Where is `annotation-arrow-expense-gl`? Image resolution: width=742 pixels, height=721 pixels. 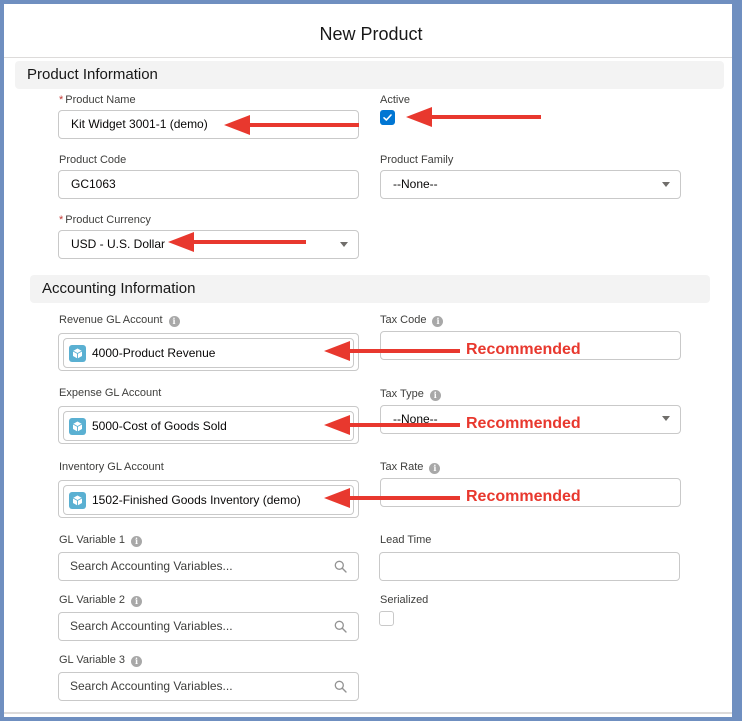
annotation-arrow-expense-gl is located at coordinates (392, 425).